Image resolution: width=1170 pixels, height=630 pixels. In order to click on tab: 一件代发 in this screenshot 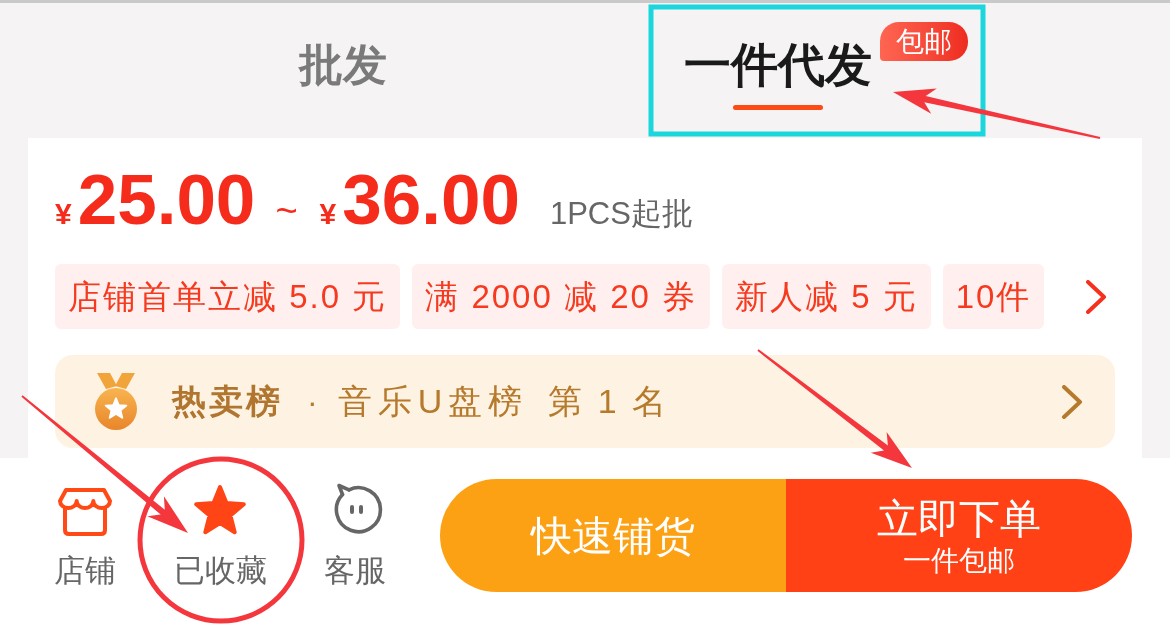, I will do `click(778, 73)`.